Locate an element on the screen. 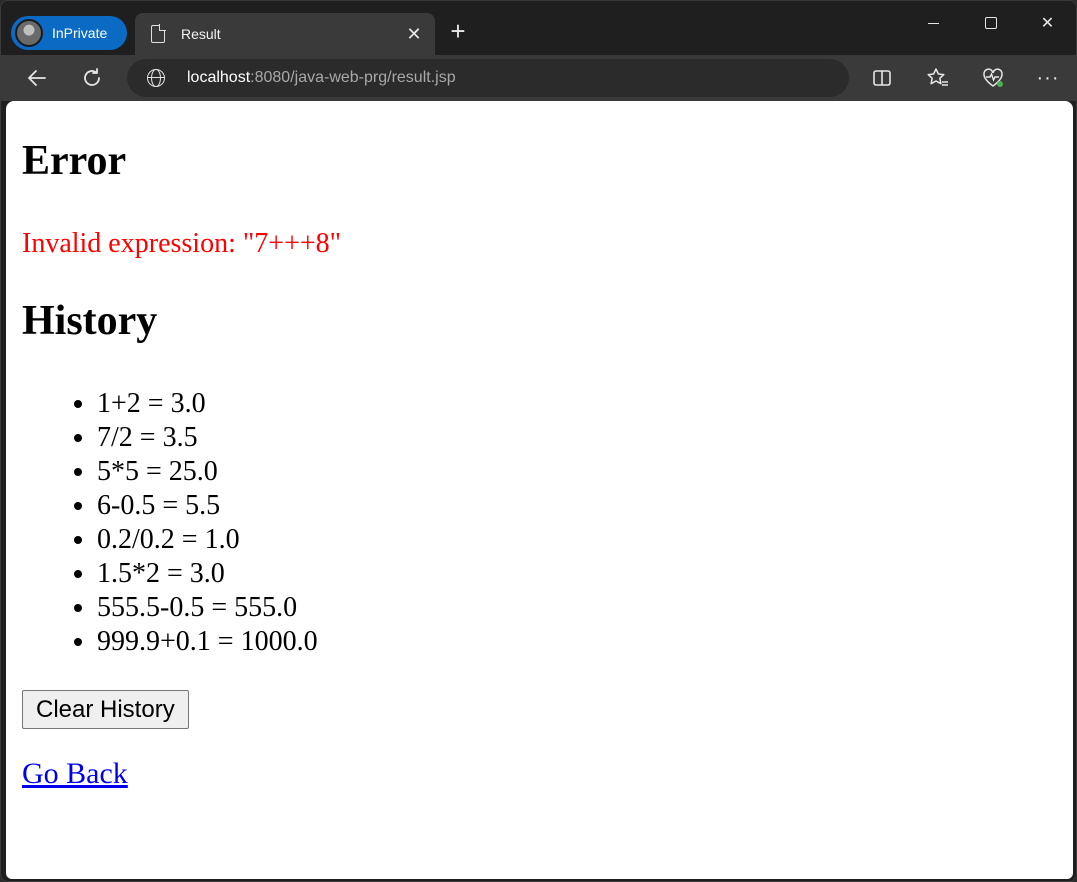  history-heading: History is located at coordinates (90, 321).